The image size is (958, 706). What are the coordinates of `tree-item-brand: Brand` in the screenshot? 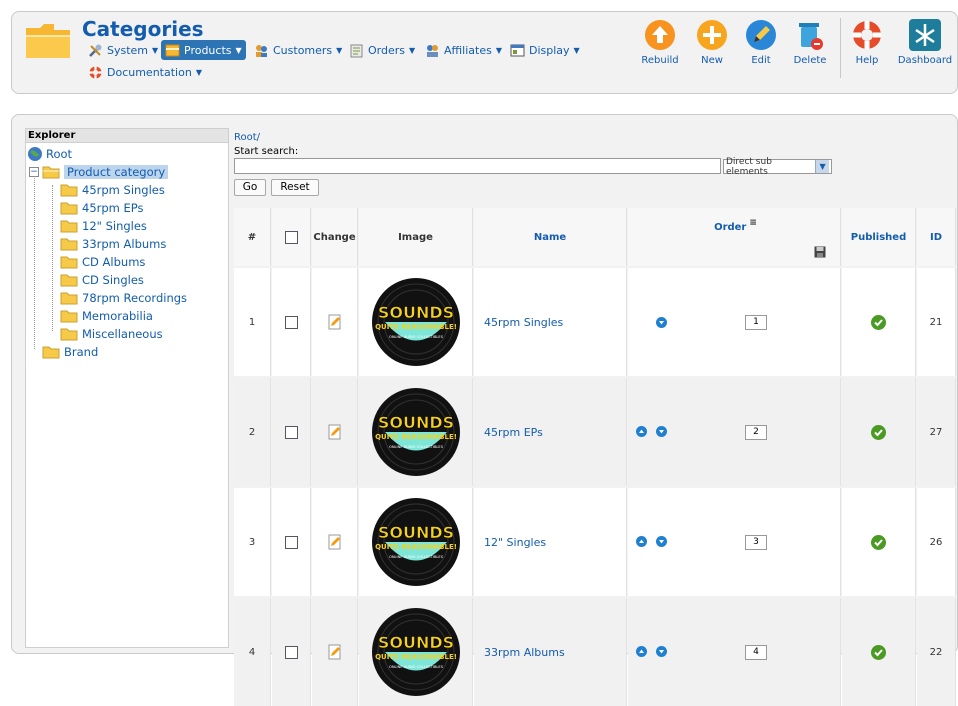 It's located at (70, 351).